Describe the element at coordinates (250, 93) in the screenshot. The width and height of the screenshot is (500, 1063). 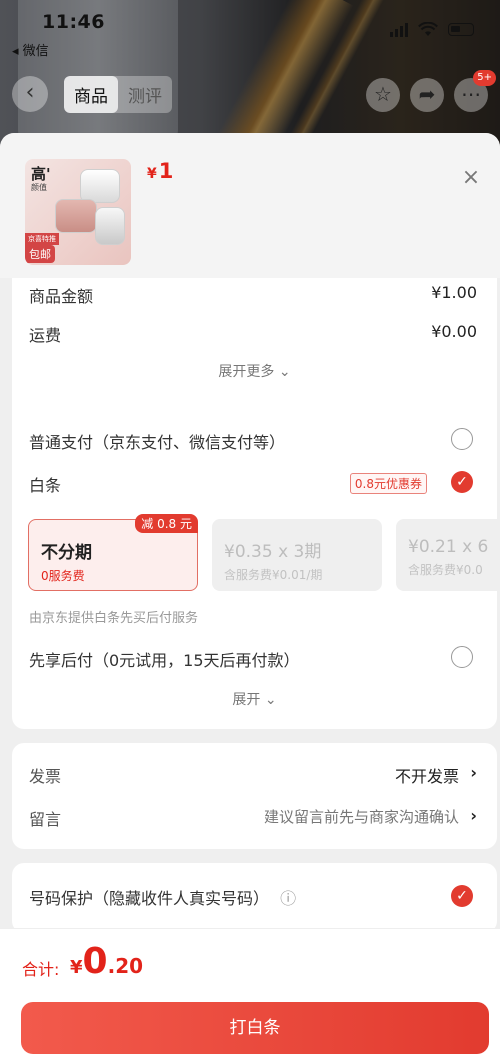
I see `product-nav-bar: ‹ 商品 测评 ☆ ➦ ⋯ 5+` at that location.